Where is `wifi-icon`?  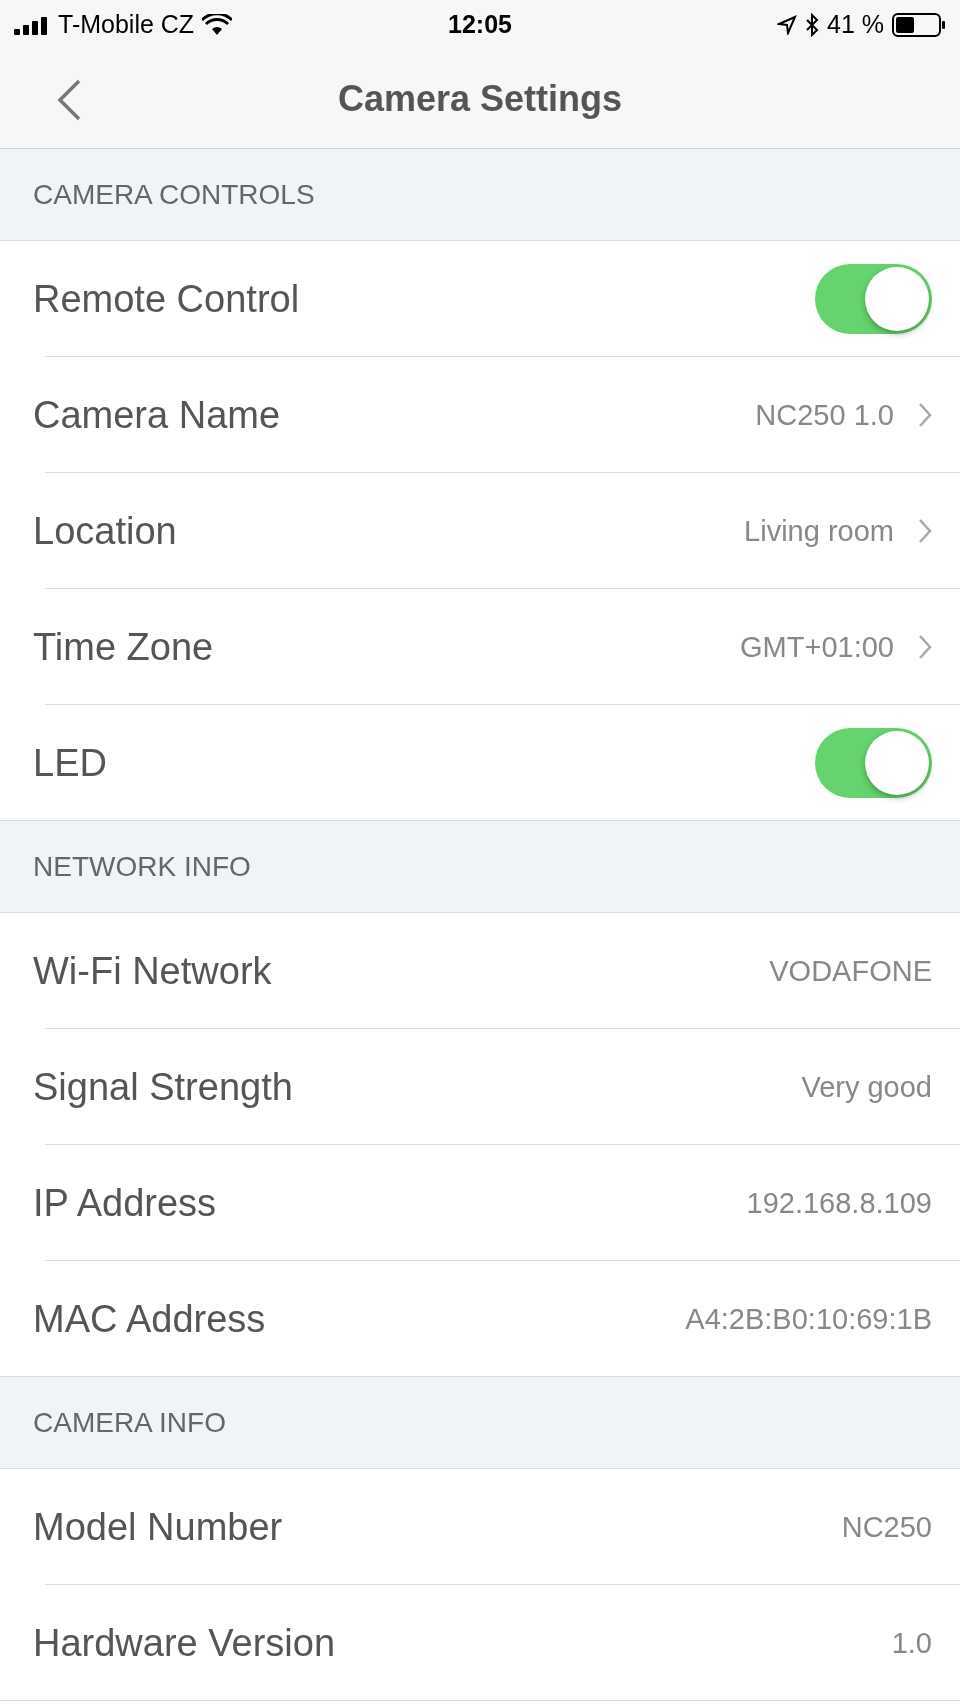
wifi-icon is located at coordinates (217, 24).